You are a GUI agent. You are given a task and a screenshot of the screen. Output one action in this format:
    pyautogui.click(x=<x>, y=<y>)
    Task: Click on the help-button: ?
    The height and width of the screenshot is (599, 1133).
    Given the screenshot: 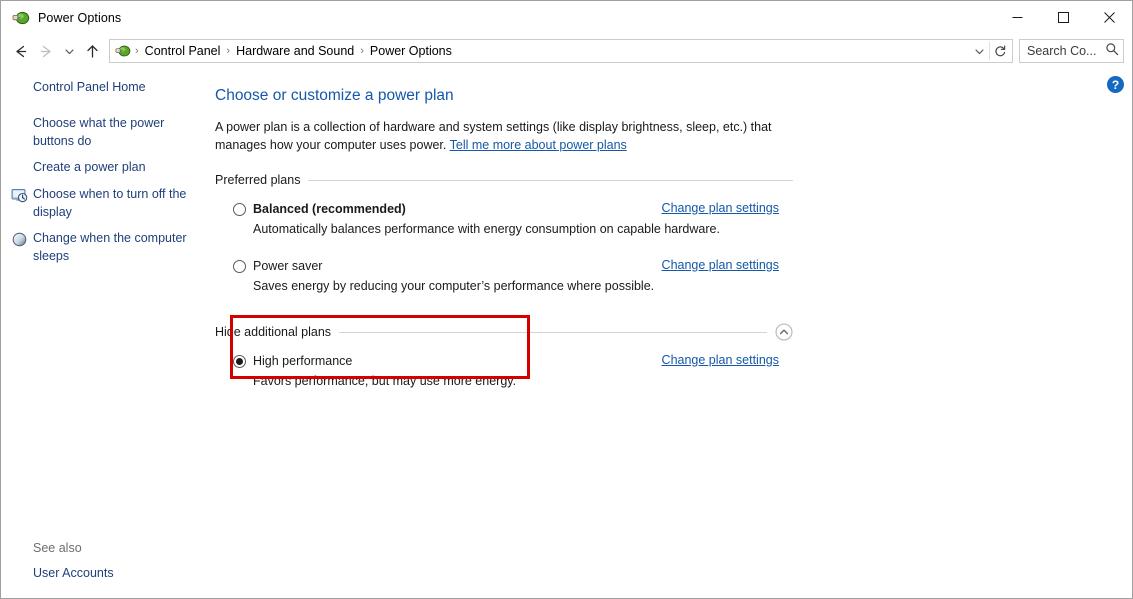 What is the action you would take?
    pyautogui.click(x=1115, y=84)
    